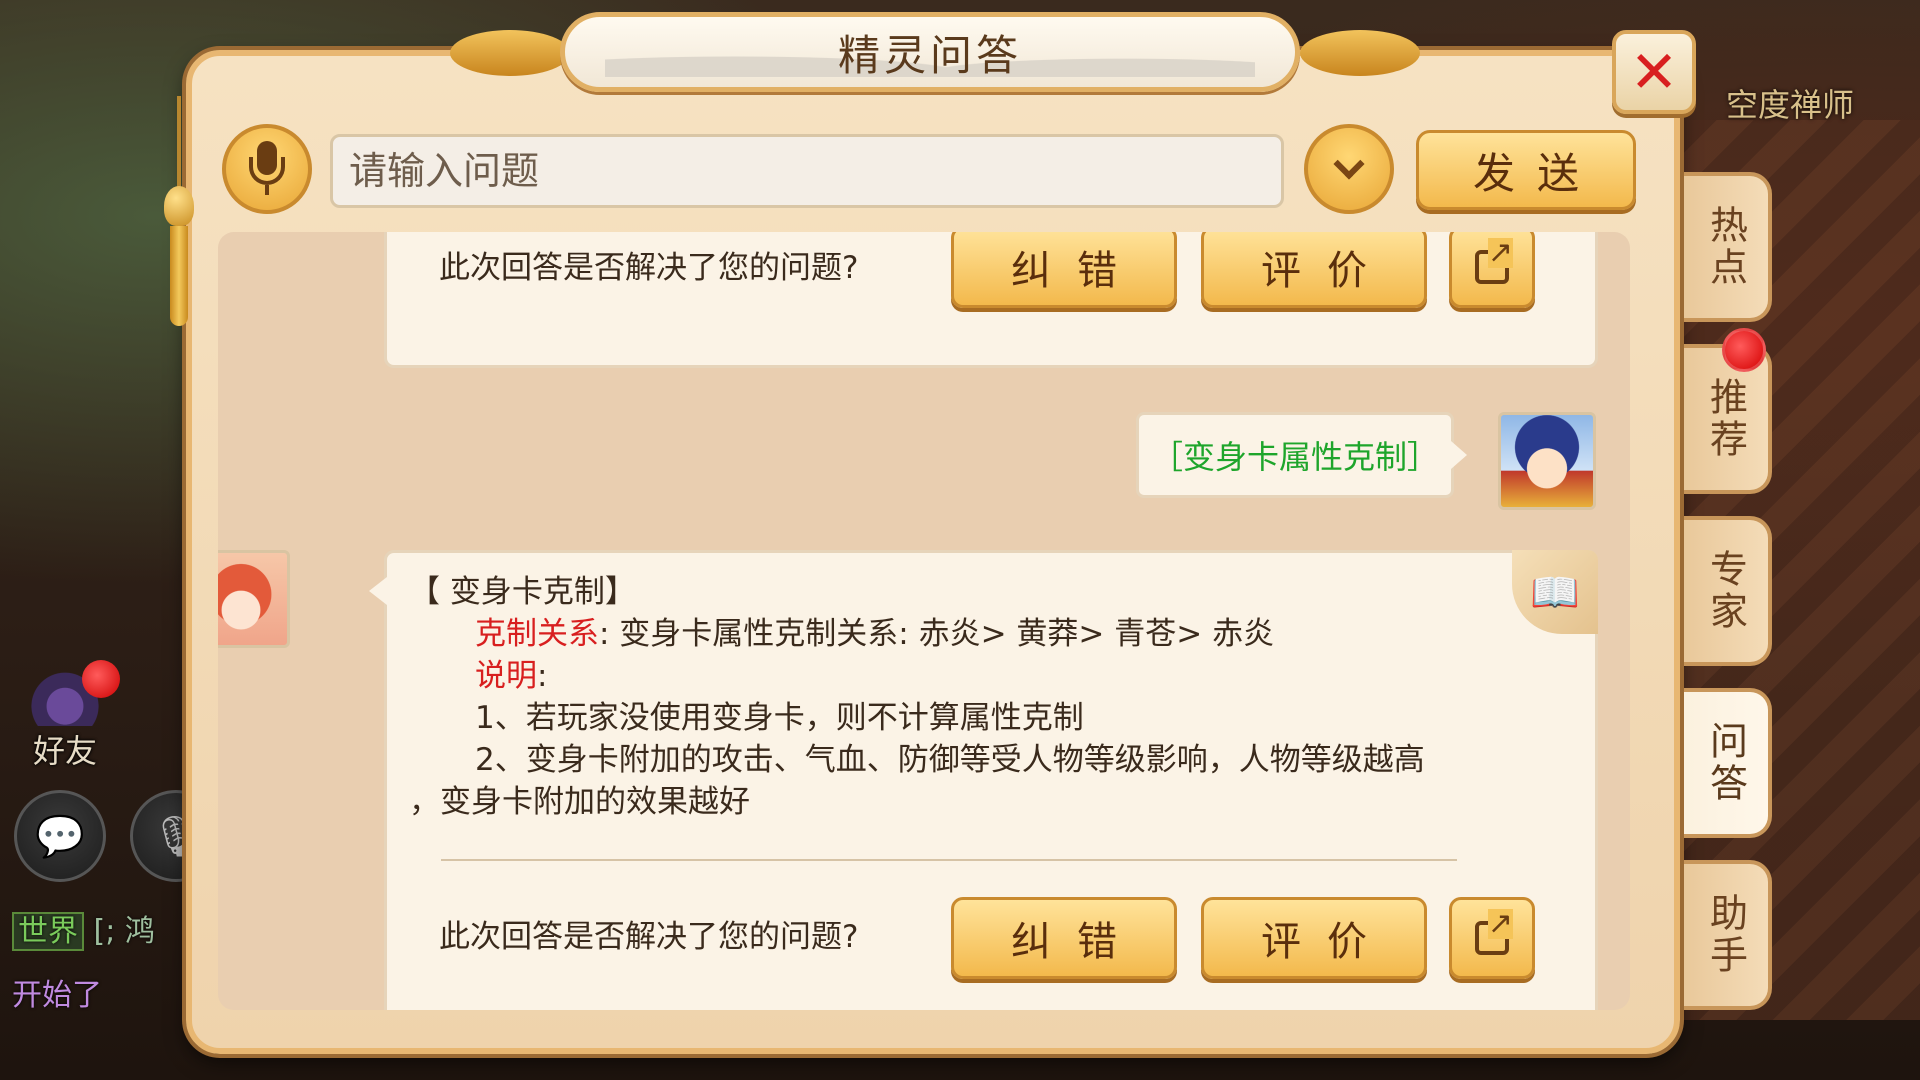 Image resolution: width=1920 pixels, height=1080 pixels. Describe the element at coordinates (48, 931) in the screenshot. I see `chat-channel-tag: 世界` at that location.